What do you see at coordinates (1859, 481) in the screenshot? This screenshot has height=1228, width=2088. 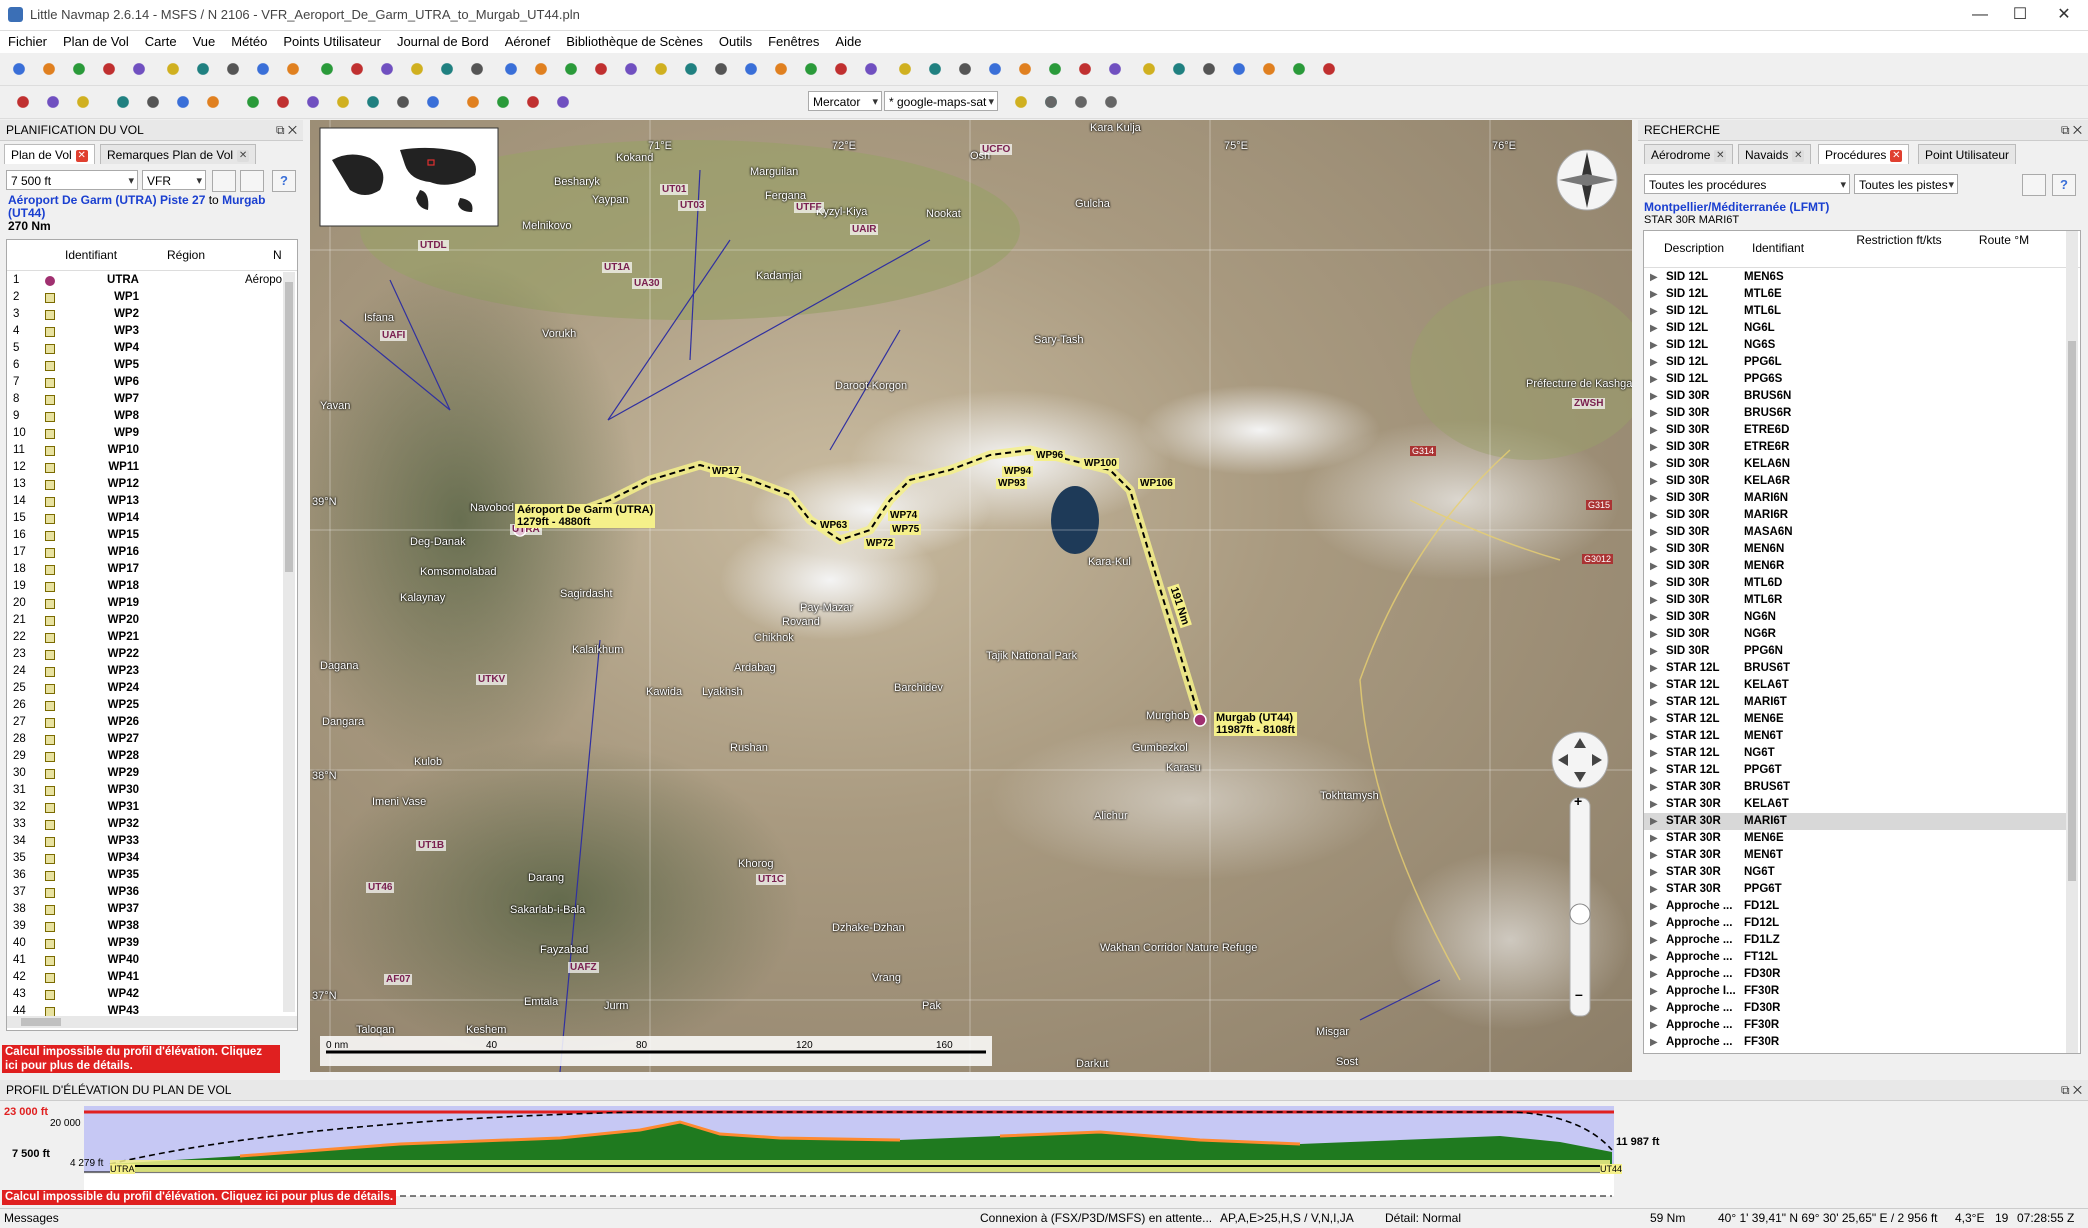 I see `procedure-row: ▶ SID 30R KELA6R` at bounding box center [1859, 481].